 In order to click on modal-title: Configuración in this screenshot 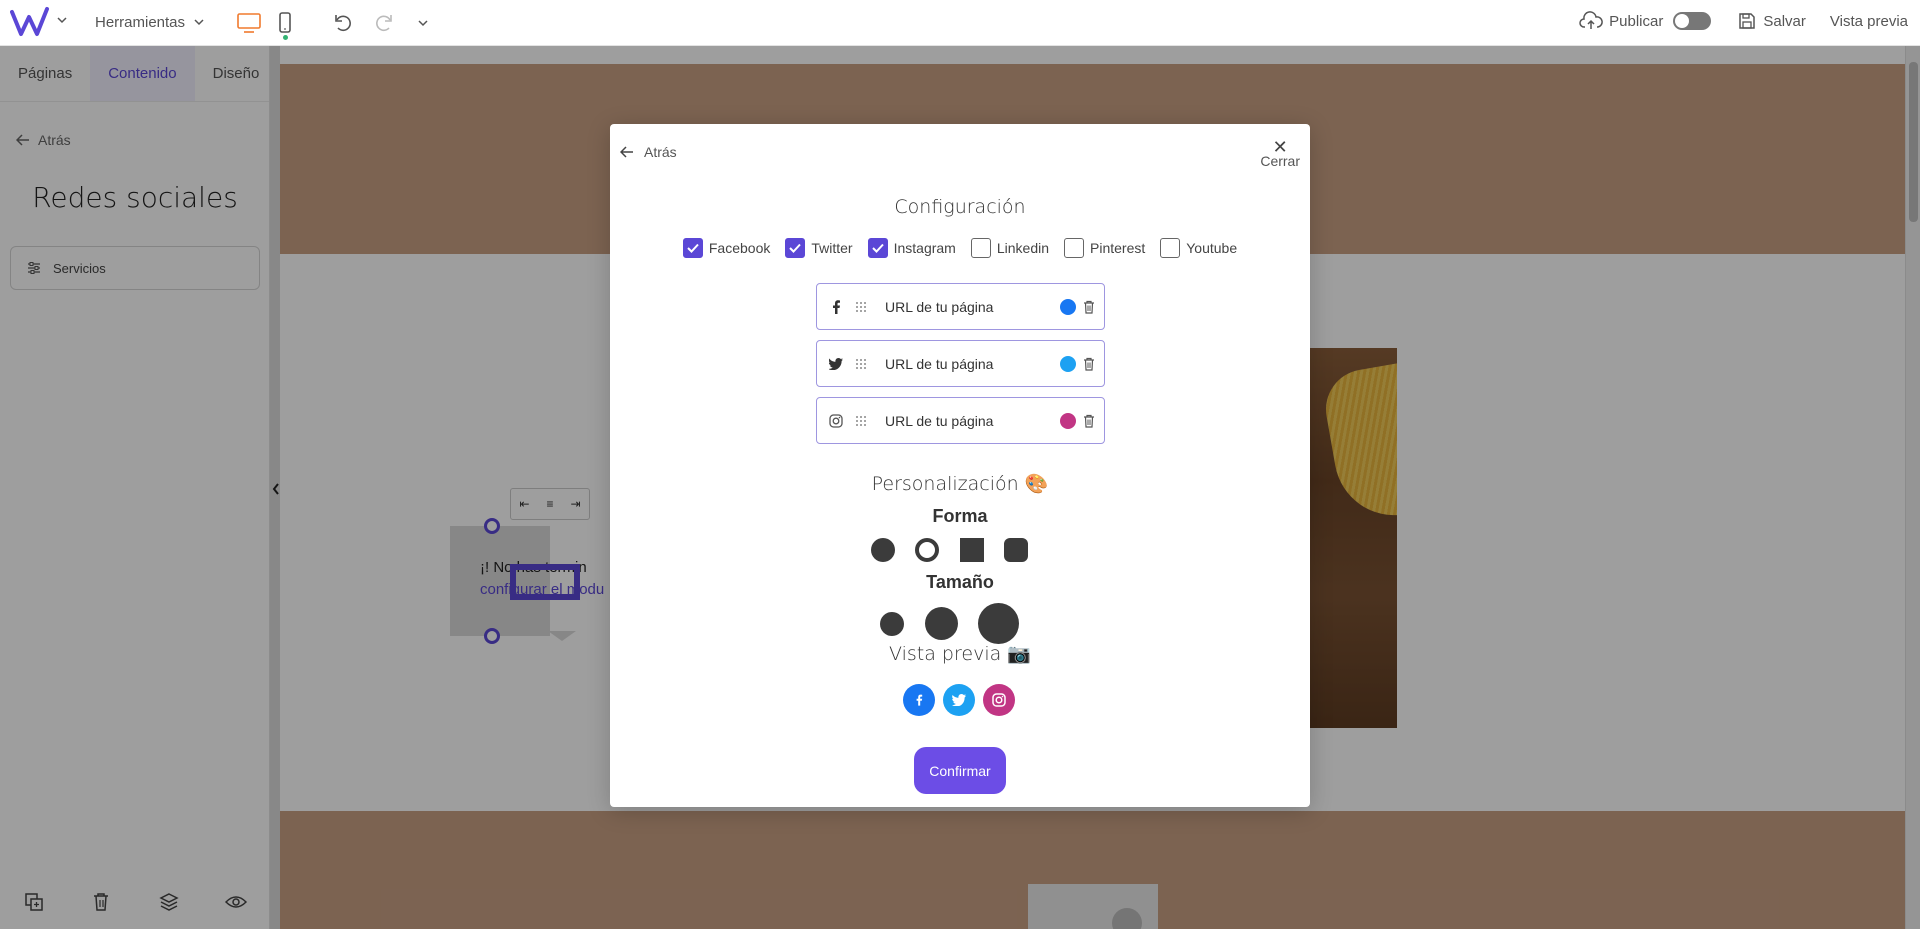, I will do `click(960, 207)`.